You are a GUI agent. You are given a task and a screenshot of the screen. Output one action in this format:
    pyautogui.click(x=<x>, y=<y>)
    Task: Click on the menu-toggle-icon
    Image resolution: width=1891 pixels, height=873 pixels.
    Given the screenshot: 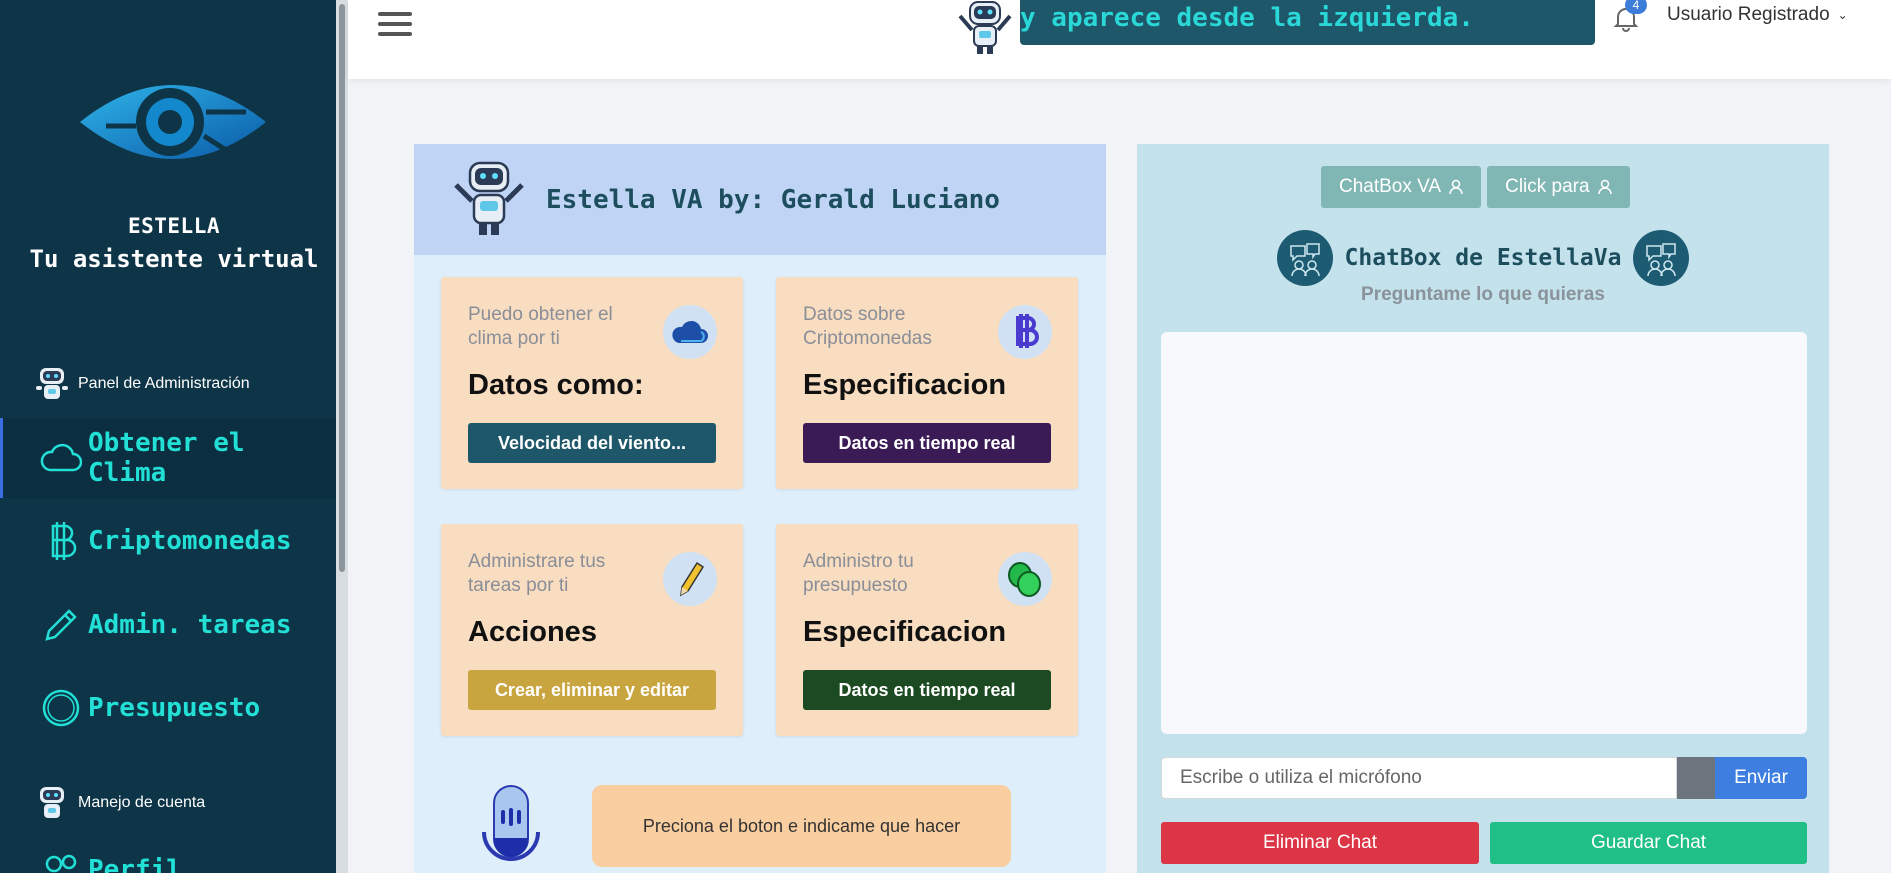 What is the action you would take?
    pyautogui.click(x=395, y=25)
    